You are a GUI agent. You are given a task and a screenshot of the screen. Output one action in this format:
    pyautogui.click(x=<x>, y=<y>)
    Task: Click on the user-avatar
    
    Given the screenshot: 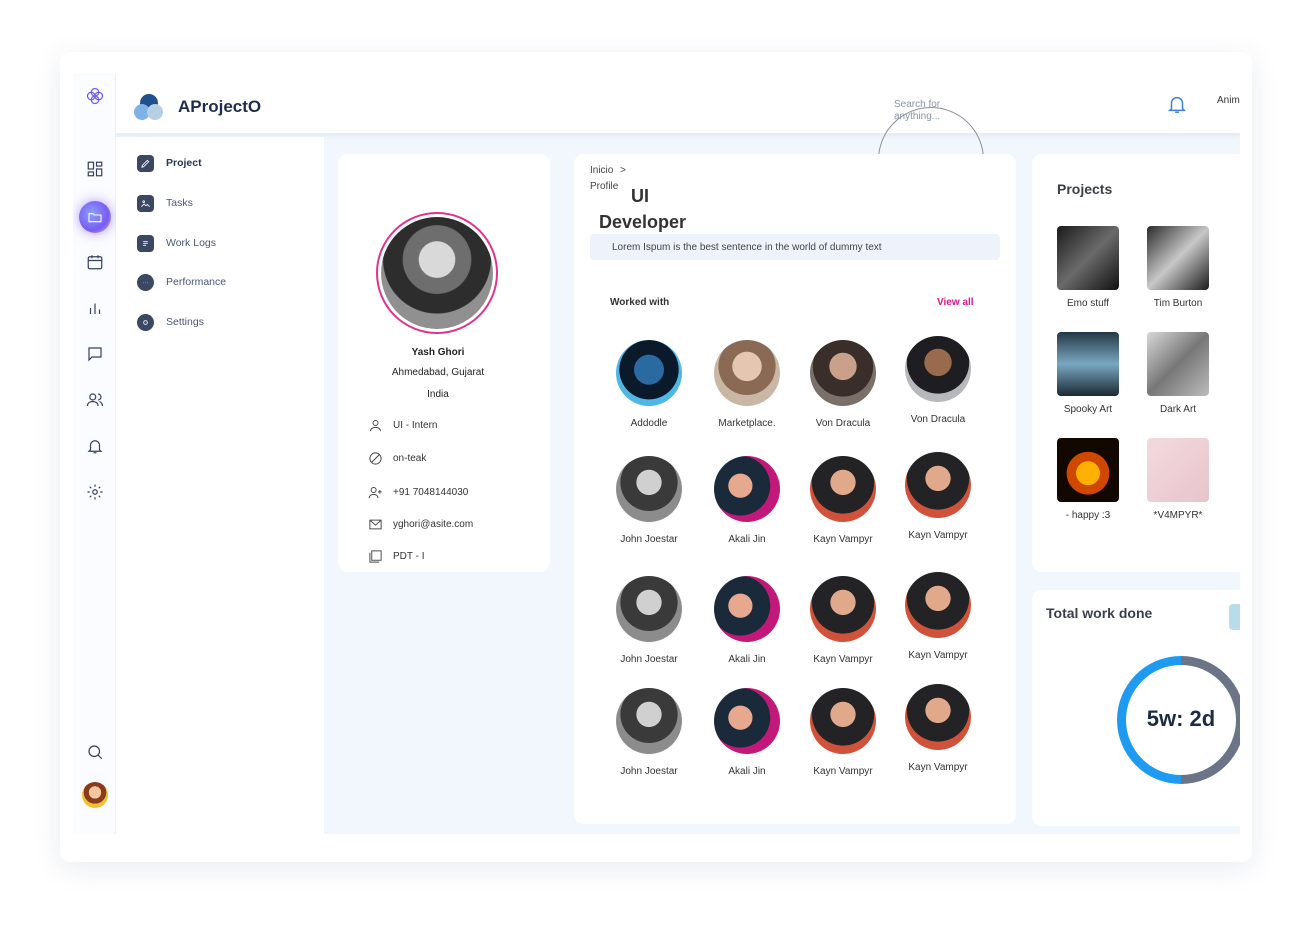 What is the action you would take?
    pyautogui.click(x=95, y=795)
    